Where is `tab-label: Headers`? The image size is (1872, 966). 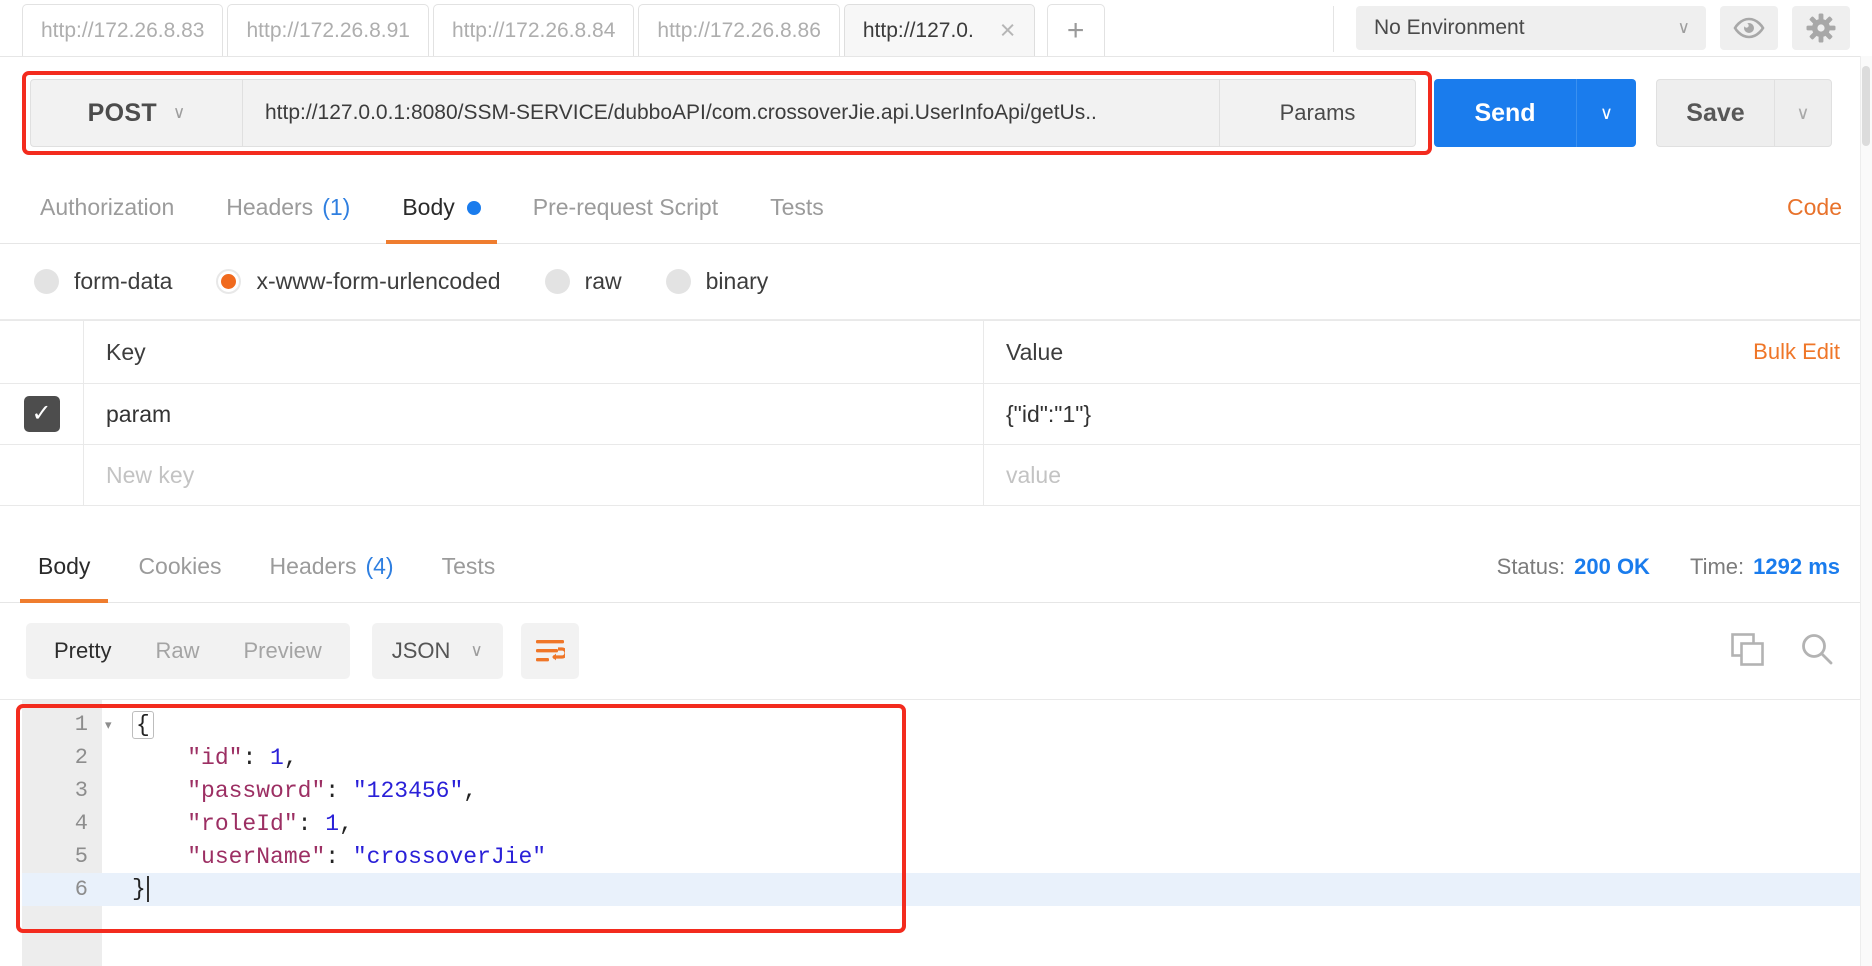 tab-label: Headers is located at coordinates (270, 207).